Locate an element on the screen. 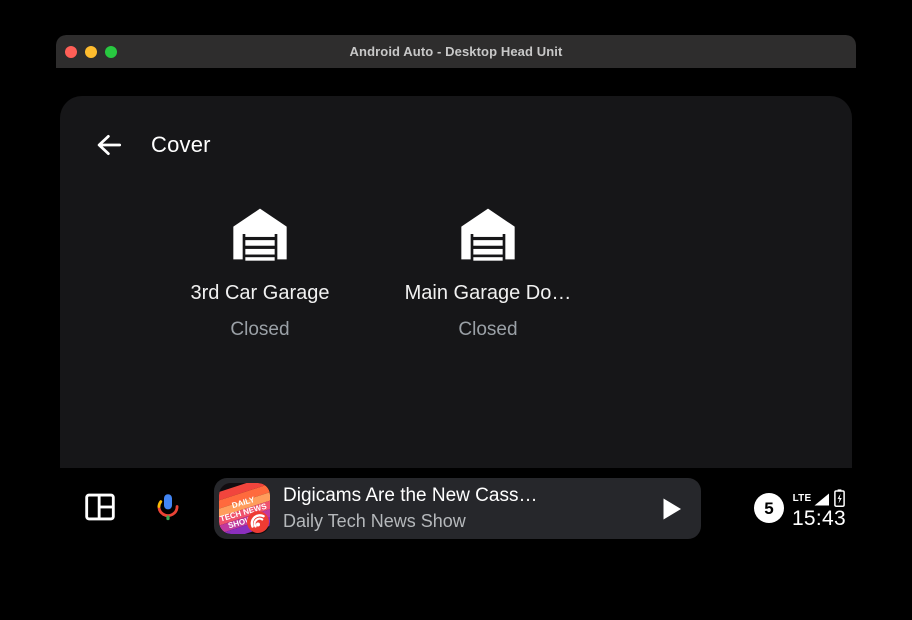 This screenshot has height=620, width=912. album-art: DAILY TECH NEWS SHOW is located at coordinates (244, 508).